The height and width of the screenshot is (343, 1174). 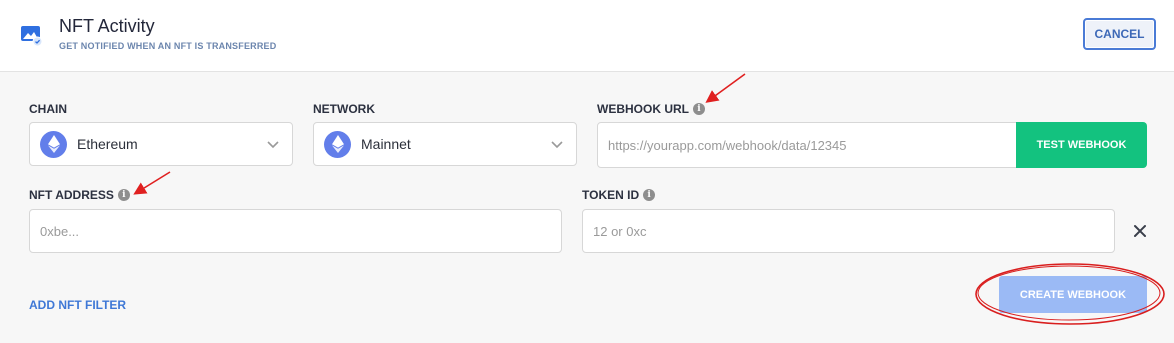 What do you see at coordinates (848, 231) in the screenshot?
I see `token-id-input` at bounding box center [848, 231].